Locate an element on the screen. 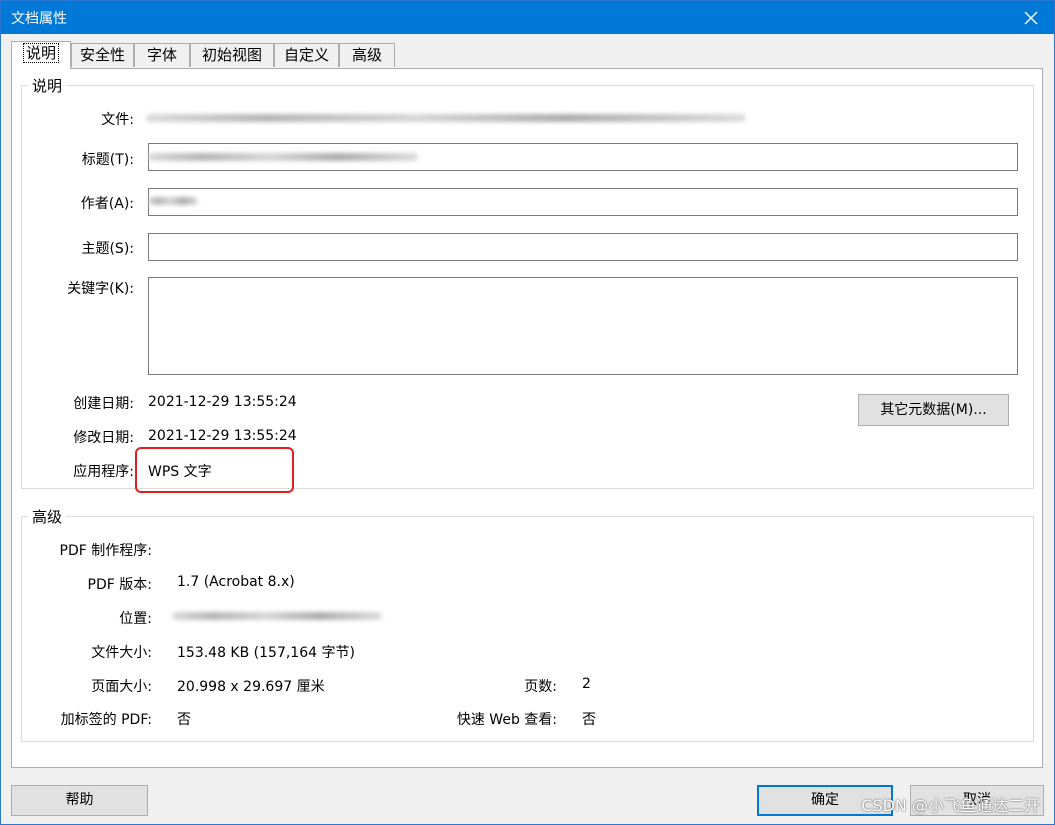  tab-initial-view: 初始视图 is located at coordinates (232, 55).